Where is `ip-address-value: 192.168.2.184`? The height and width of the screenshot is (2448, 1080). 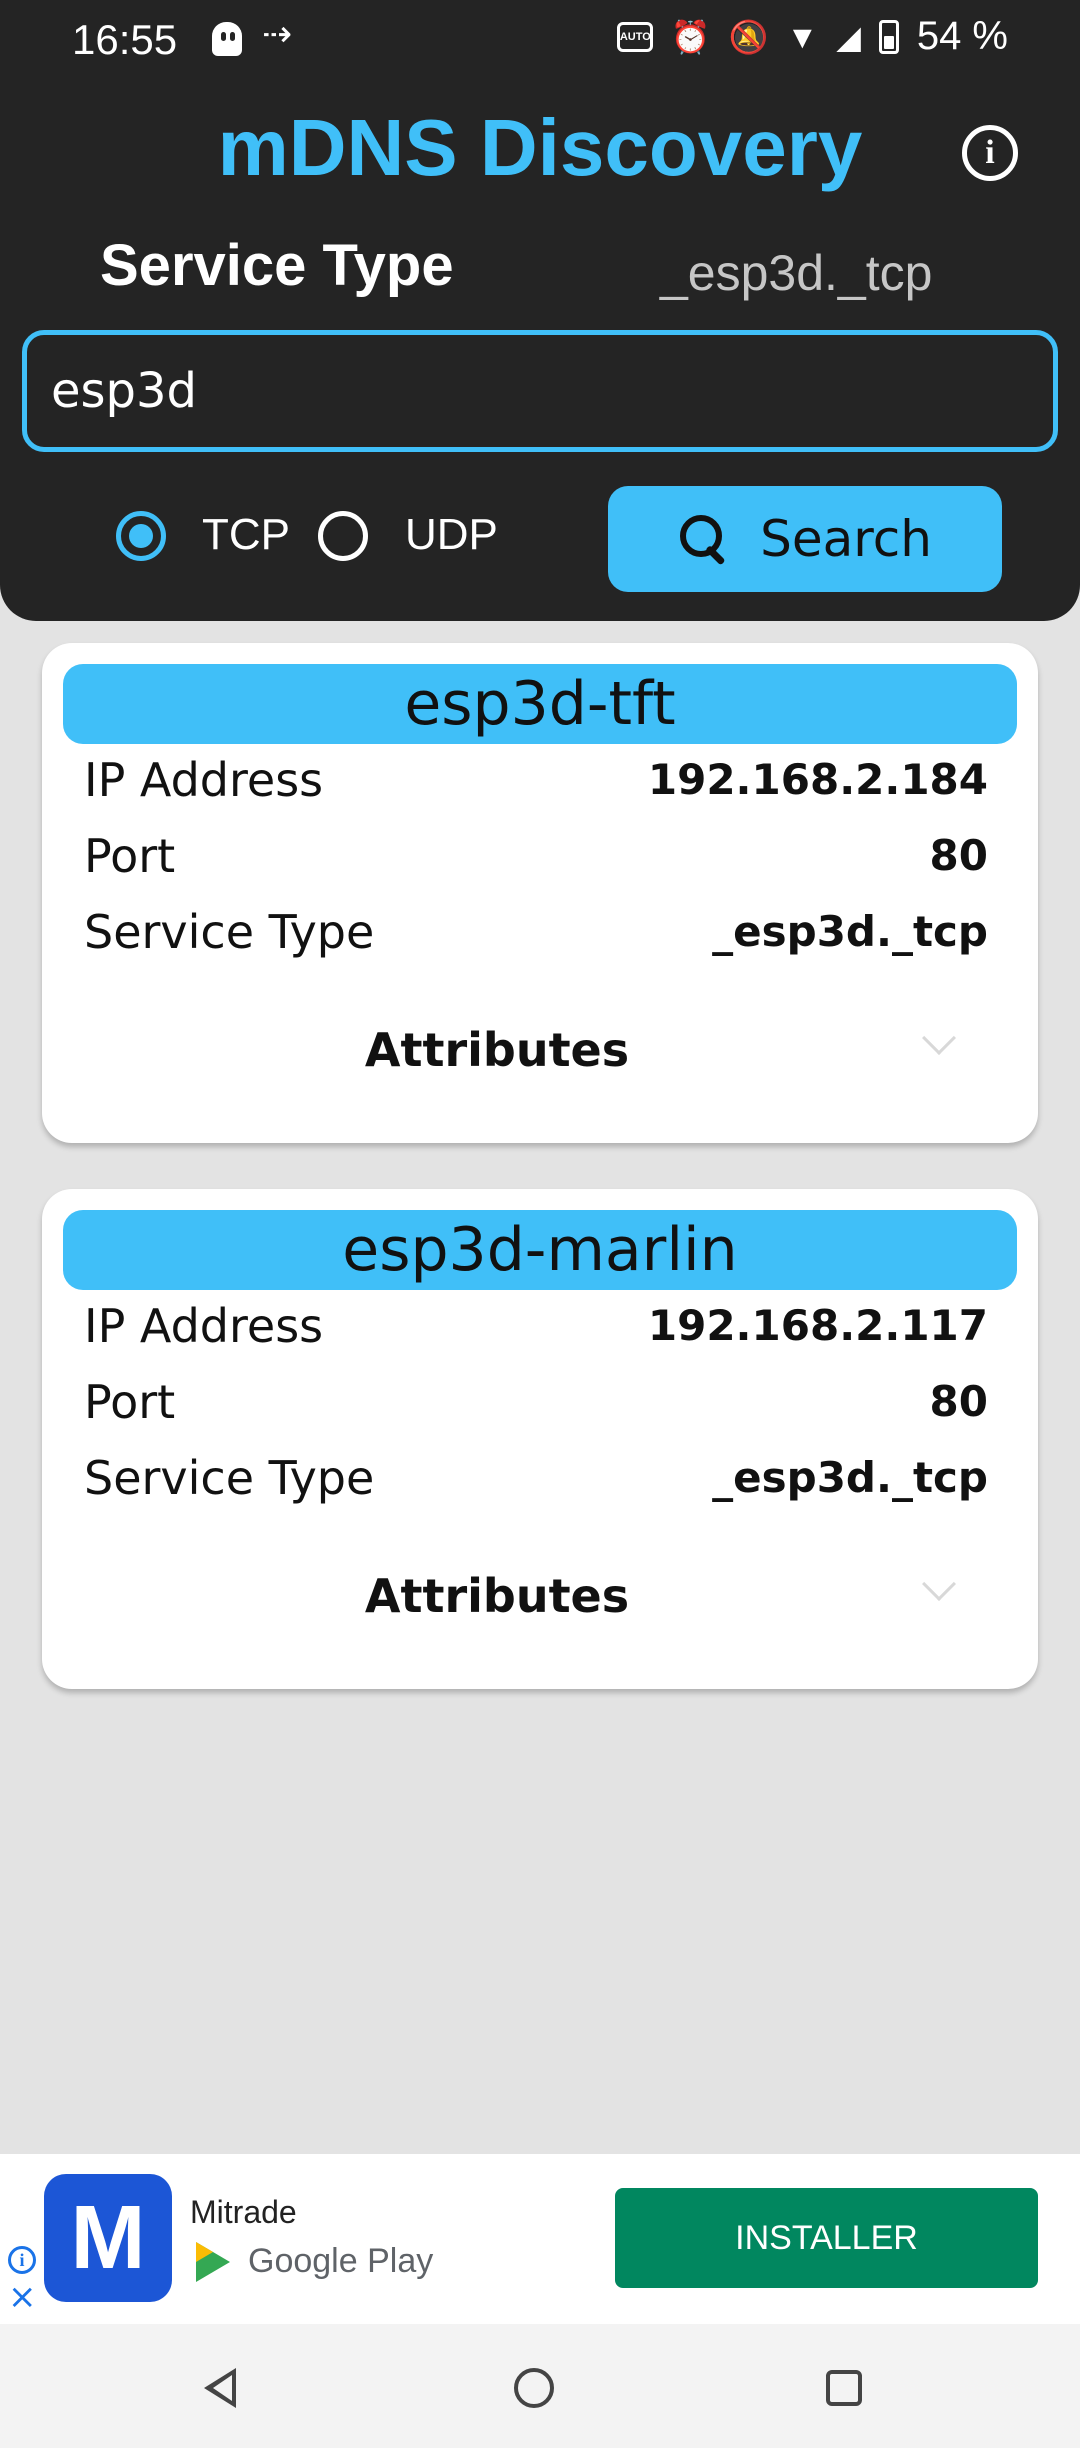
ip-address-value: 192.168.2.184 is located at coordinates (817, 779).